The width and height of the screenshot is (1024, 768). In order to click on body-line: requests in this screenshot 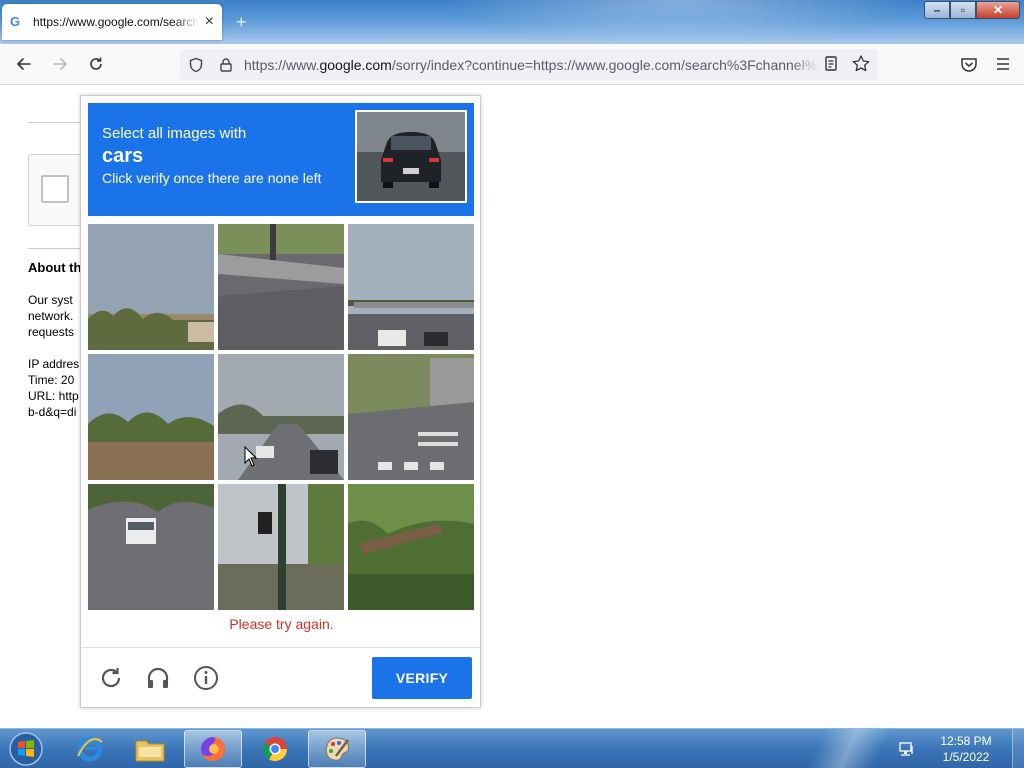, I will do `click(51, 332)`.